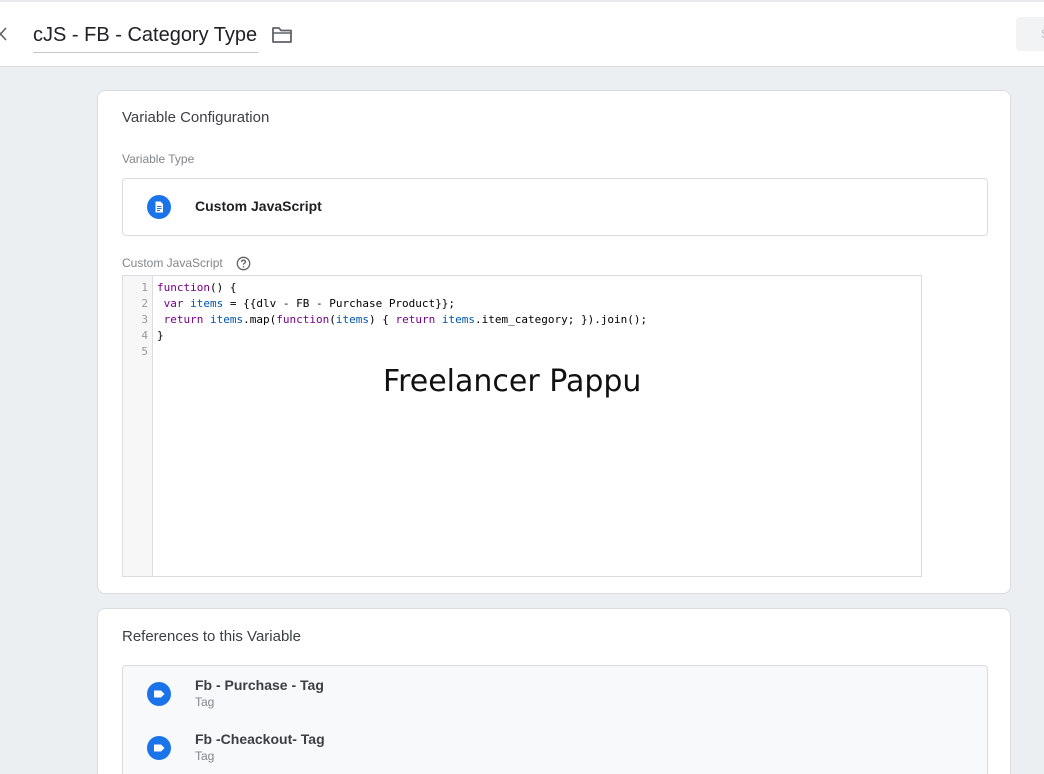 The width and height of the screenshot is (1044, 774). I want to click on code-line: }, so click(160, 336).